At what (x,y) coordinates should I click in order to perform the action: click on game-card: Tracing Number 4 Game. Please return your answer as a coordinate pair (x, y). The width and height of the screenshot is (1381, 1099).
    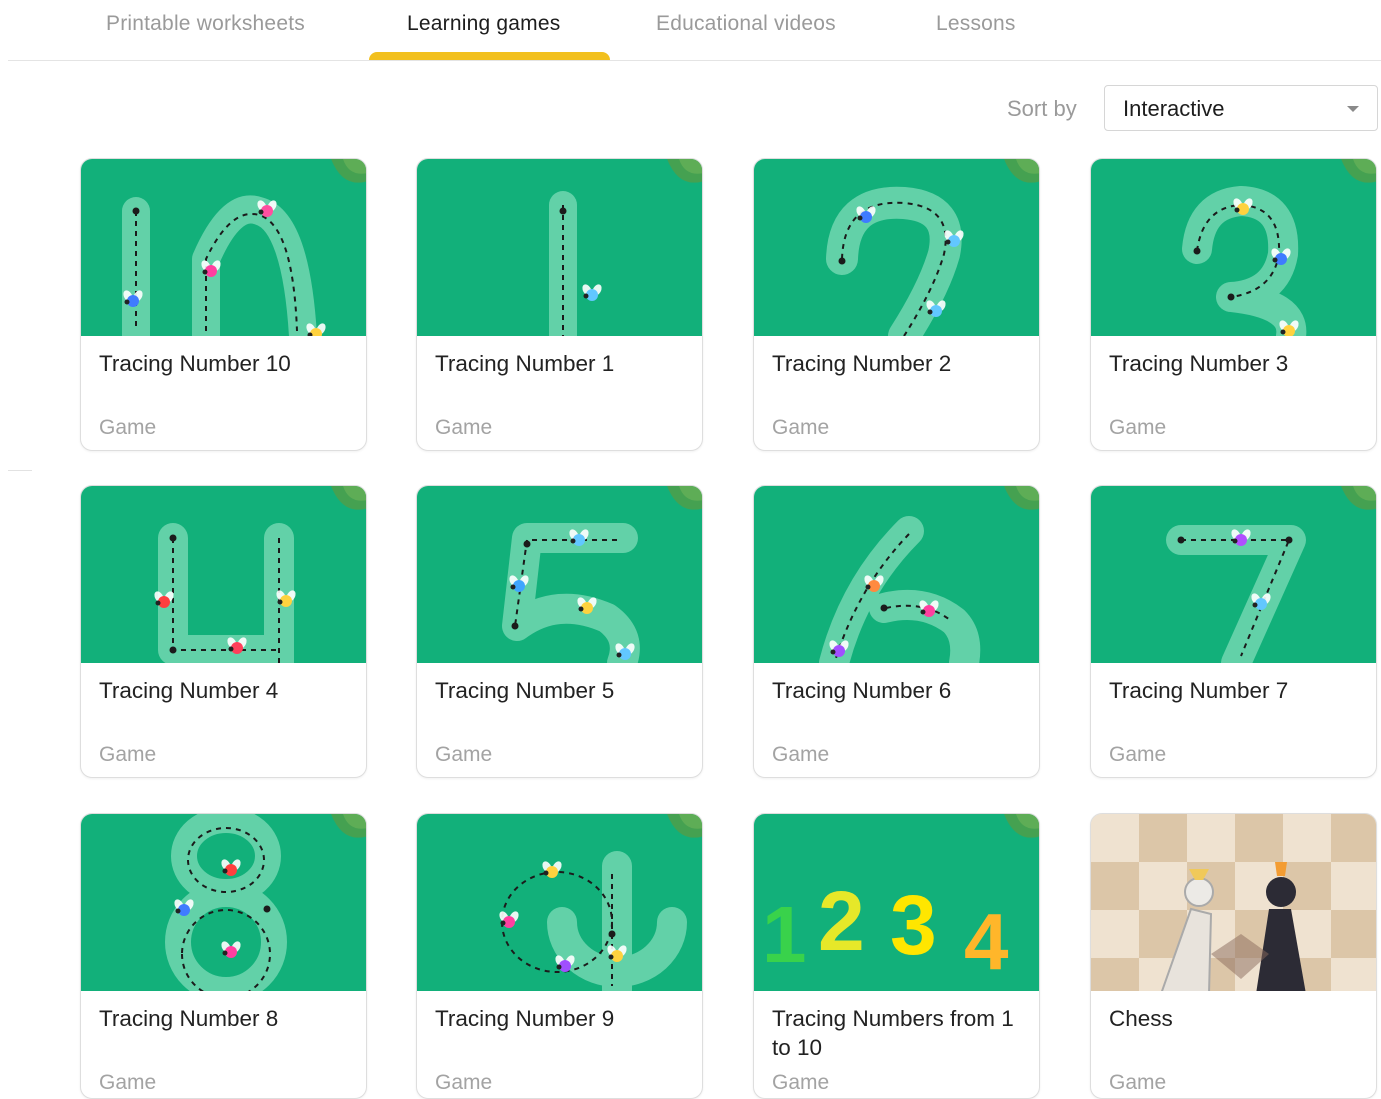
    Looking at the image, I should click on (223, 631).